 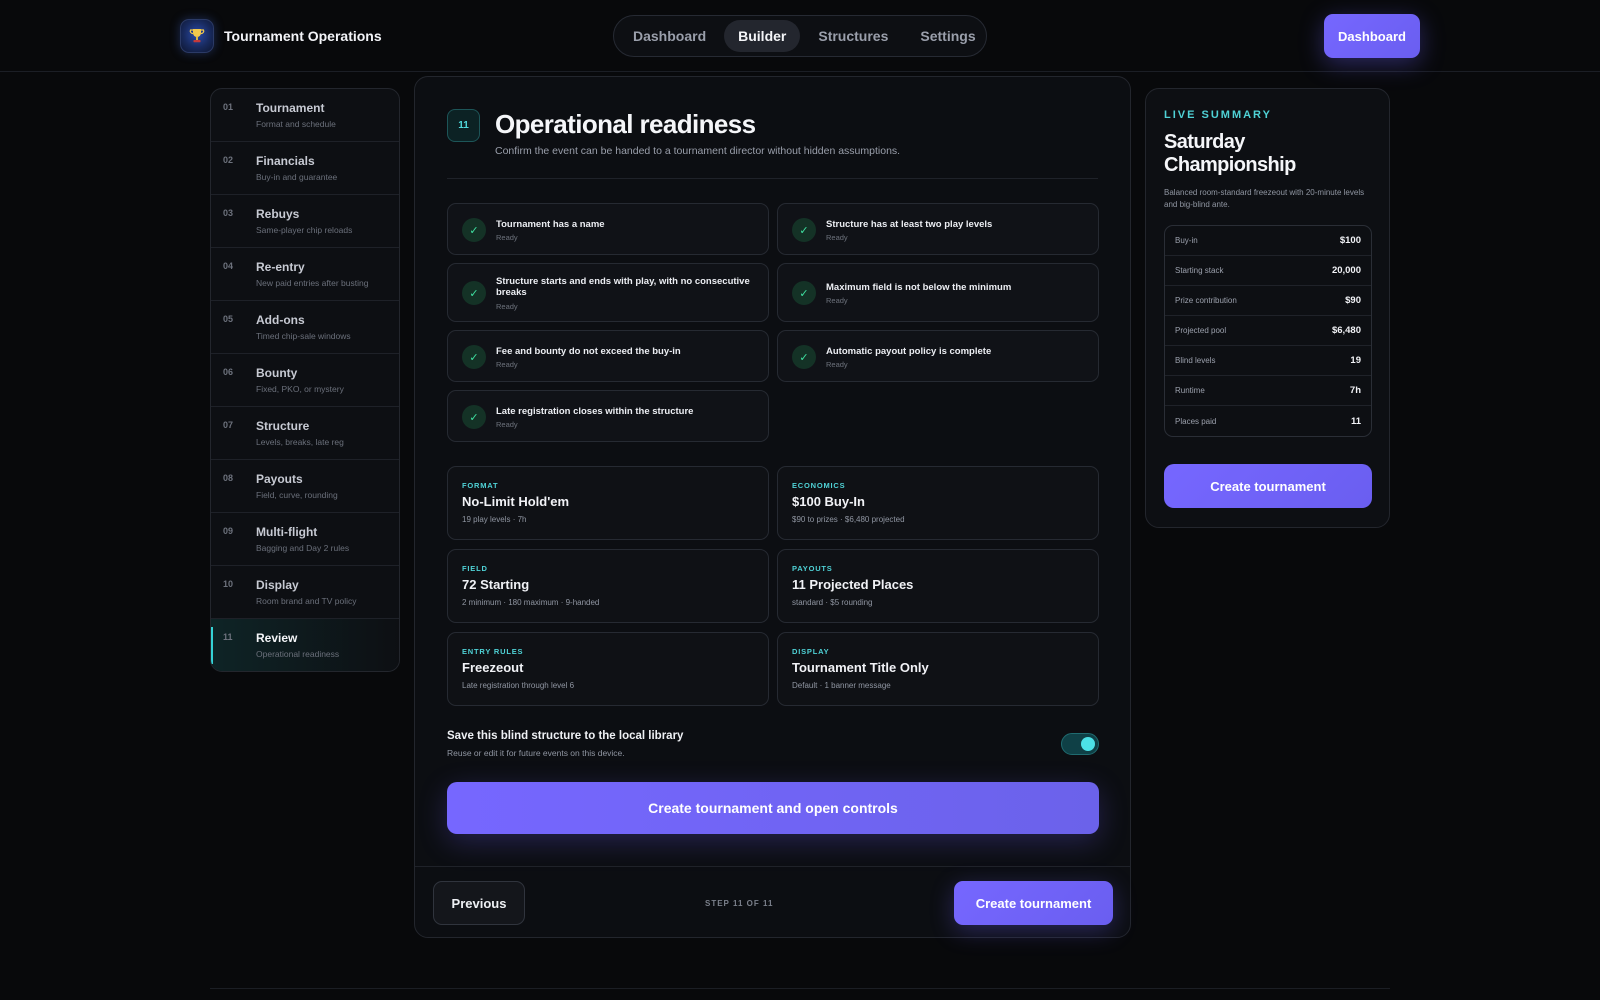 What do you see at coordinates (1033, 903) in the screenshot?
I see `create-tournament-button: Create tournament` at bounding box center [1033, 903].